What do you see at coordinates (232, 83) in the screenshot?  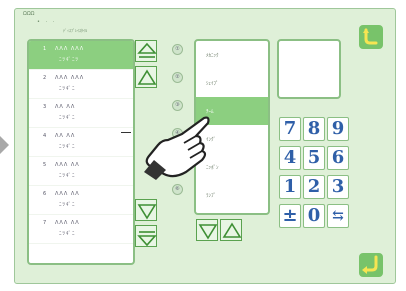 I see `option-item: ｼｪｲﾌﾟ` at bounding box center [232, 83].